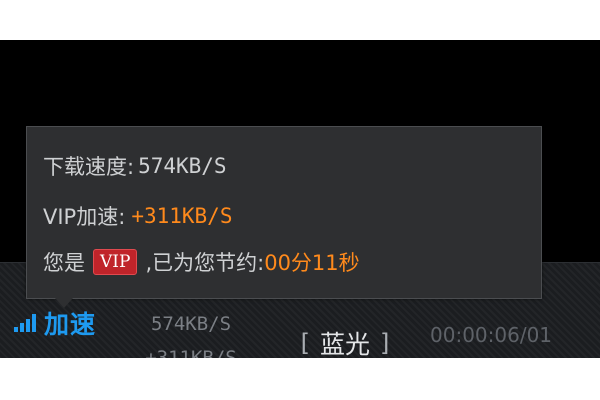 The width and height of the screenshot is (600, 400). What do you see at coordinates (305, 343) in the screenshot?
I see `quality-bracket-left: [` at bounding box center [305, 343].